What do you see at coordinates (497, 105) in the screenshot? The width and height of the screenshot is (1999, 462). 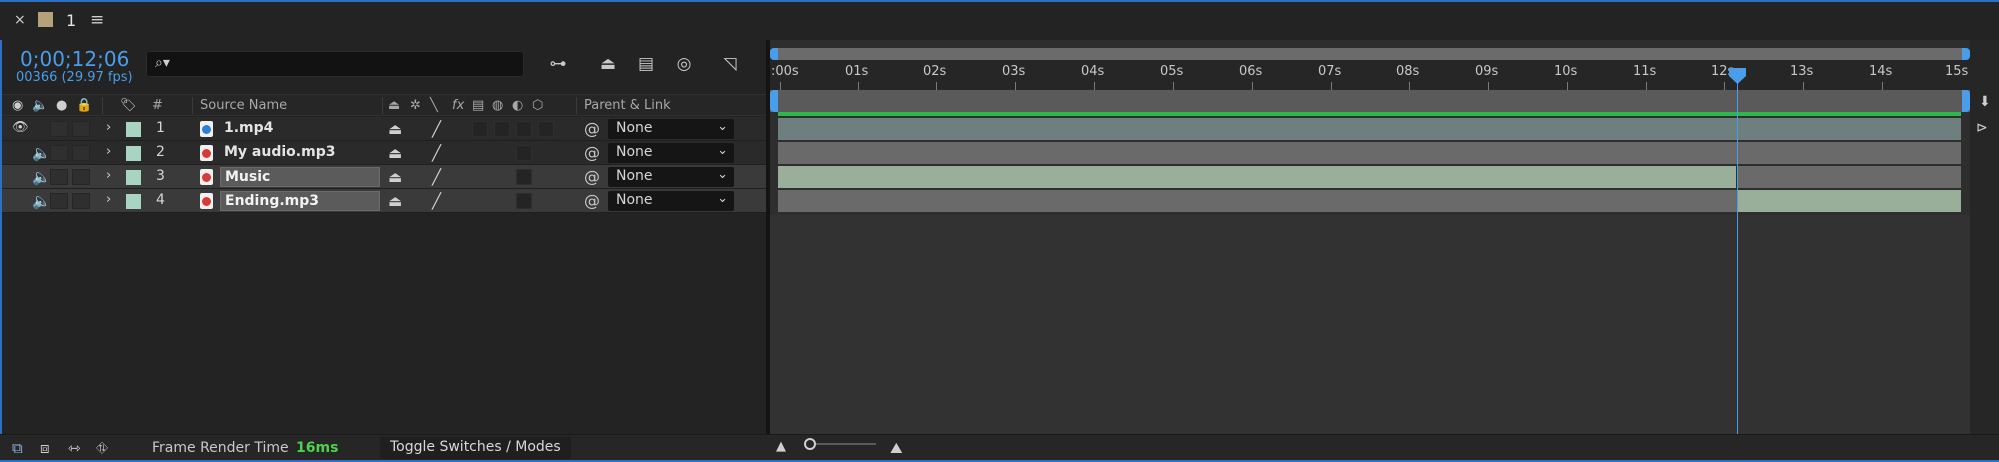 I see `motion-blur-switch-icon: ◍` at bounding box center [497, 105].